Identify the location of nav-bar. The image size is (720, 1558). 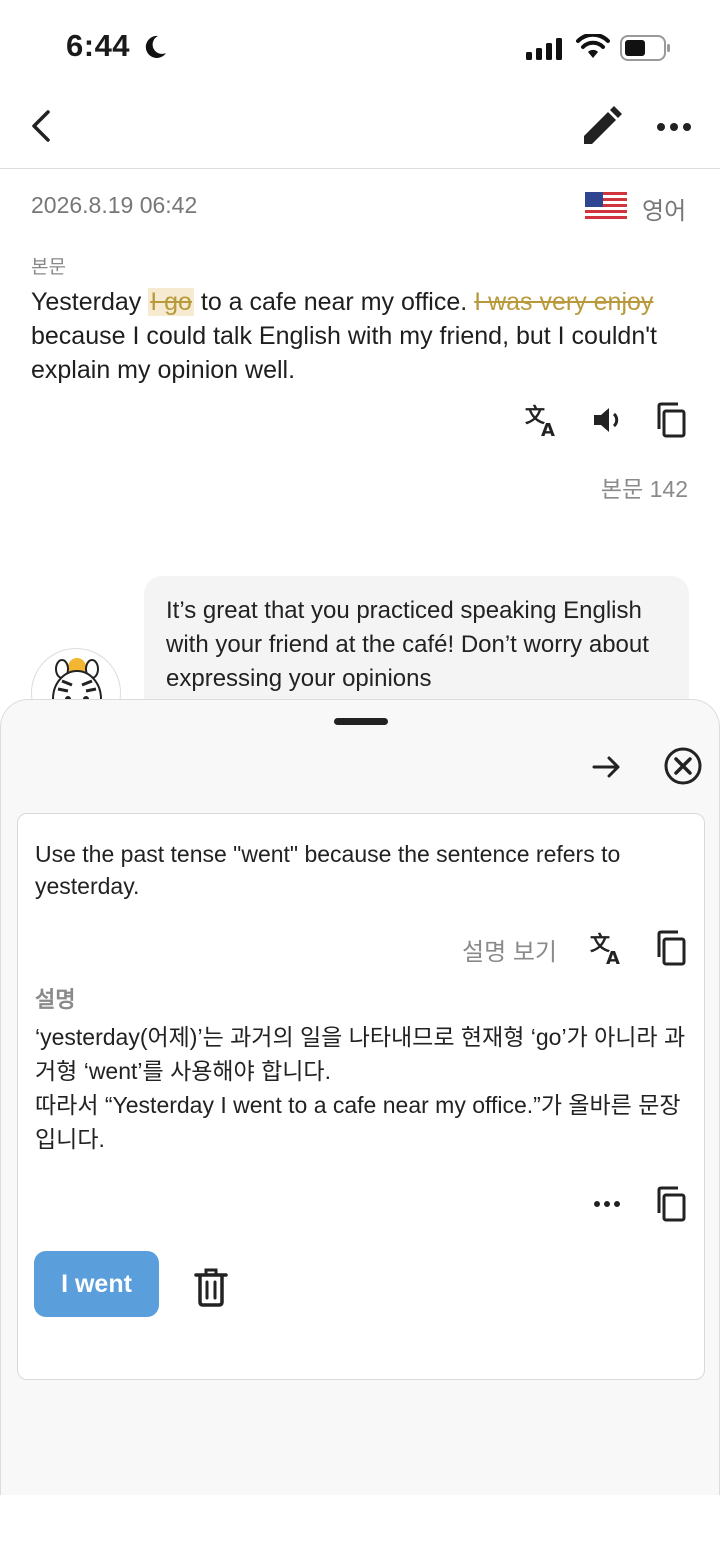
(360, 132).